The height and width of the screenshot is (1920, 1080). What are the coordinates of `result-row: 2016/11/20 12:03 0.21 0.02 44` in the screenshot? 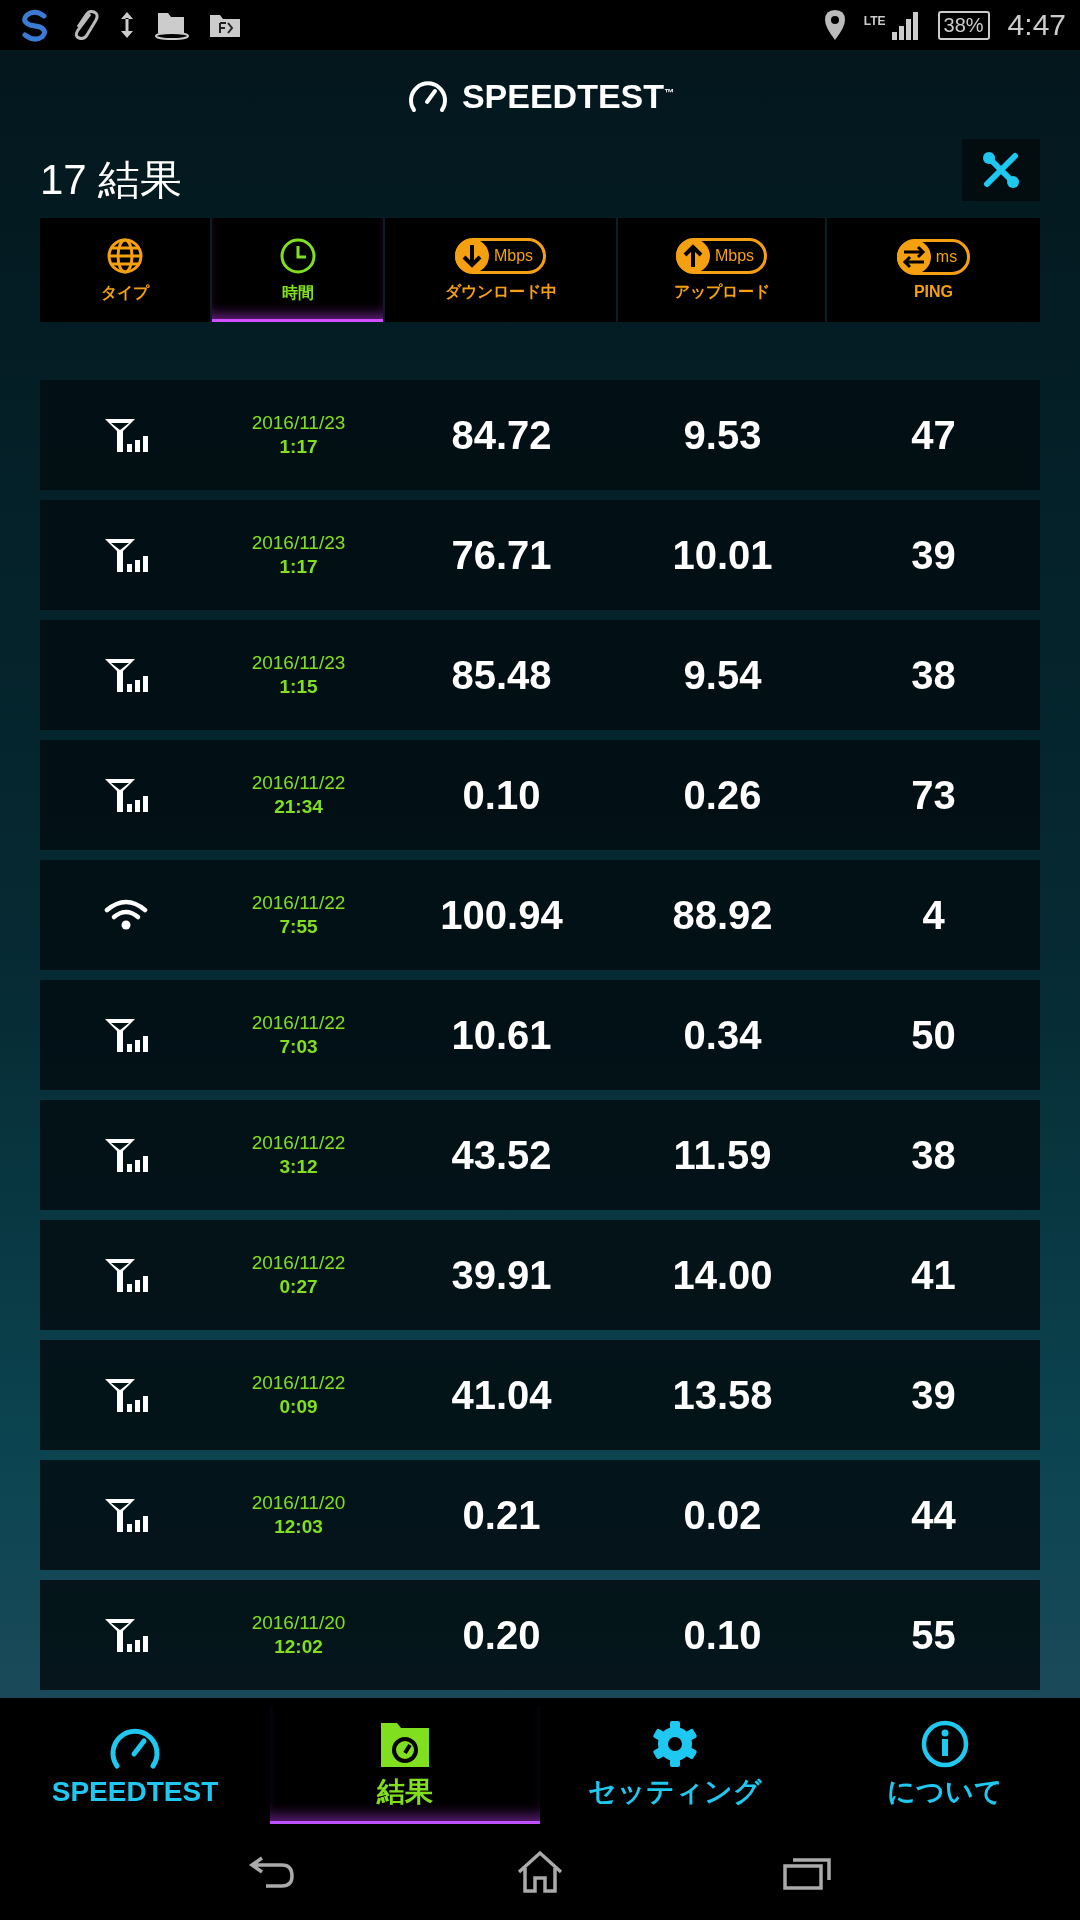 It's located at (540, 1515).